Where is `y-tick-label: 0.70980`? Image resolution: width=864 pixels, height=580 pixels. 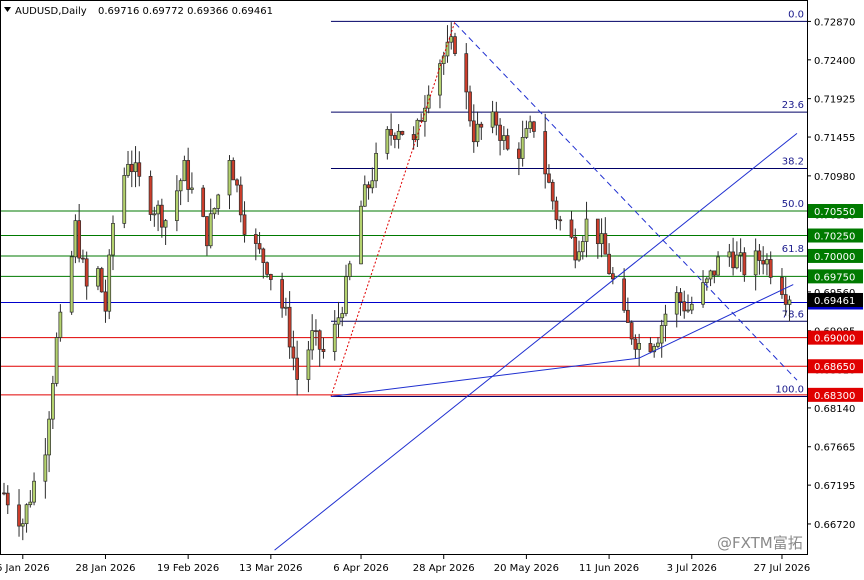
y-tick-label: 0.70980 is located at coordinates (834, 177).